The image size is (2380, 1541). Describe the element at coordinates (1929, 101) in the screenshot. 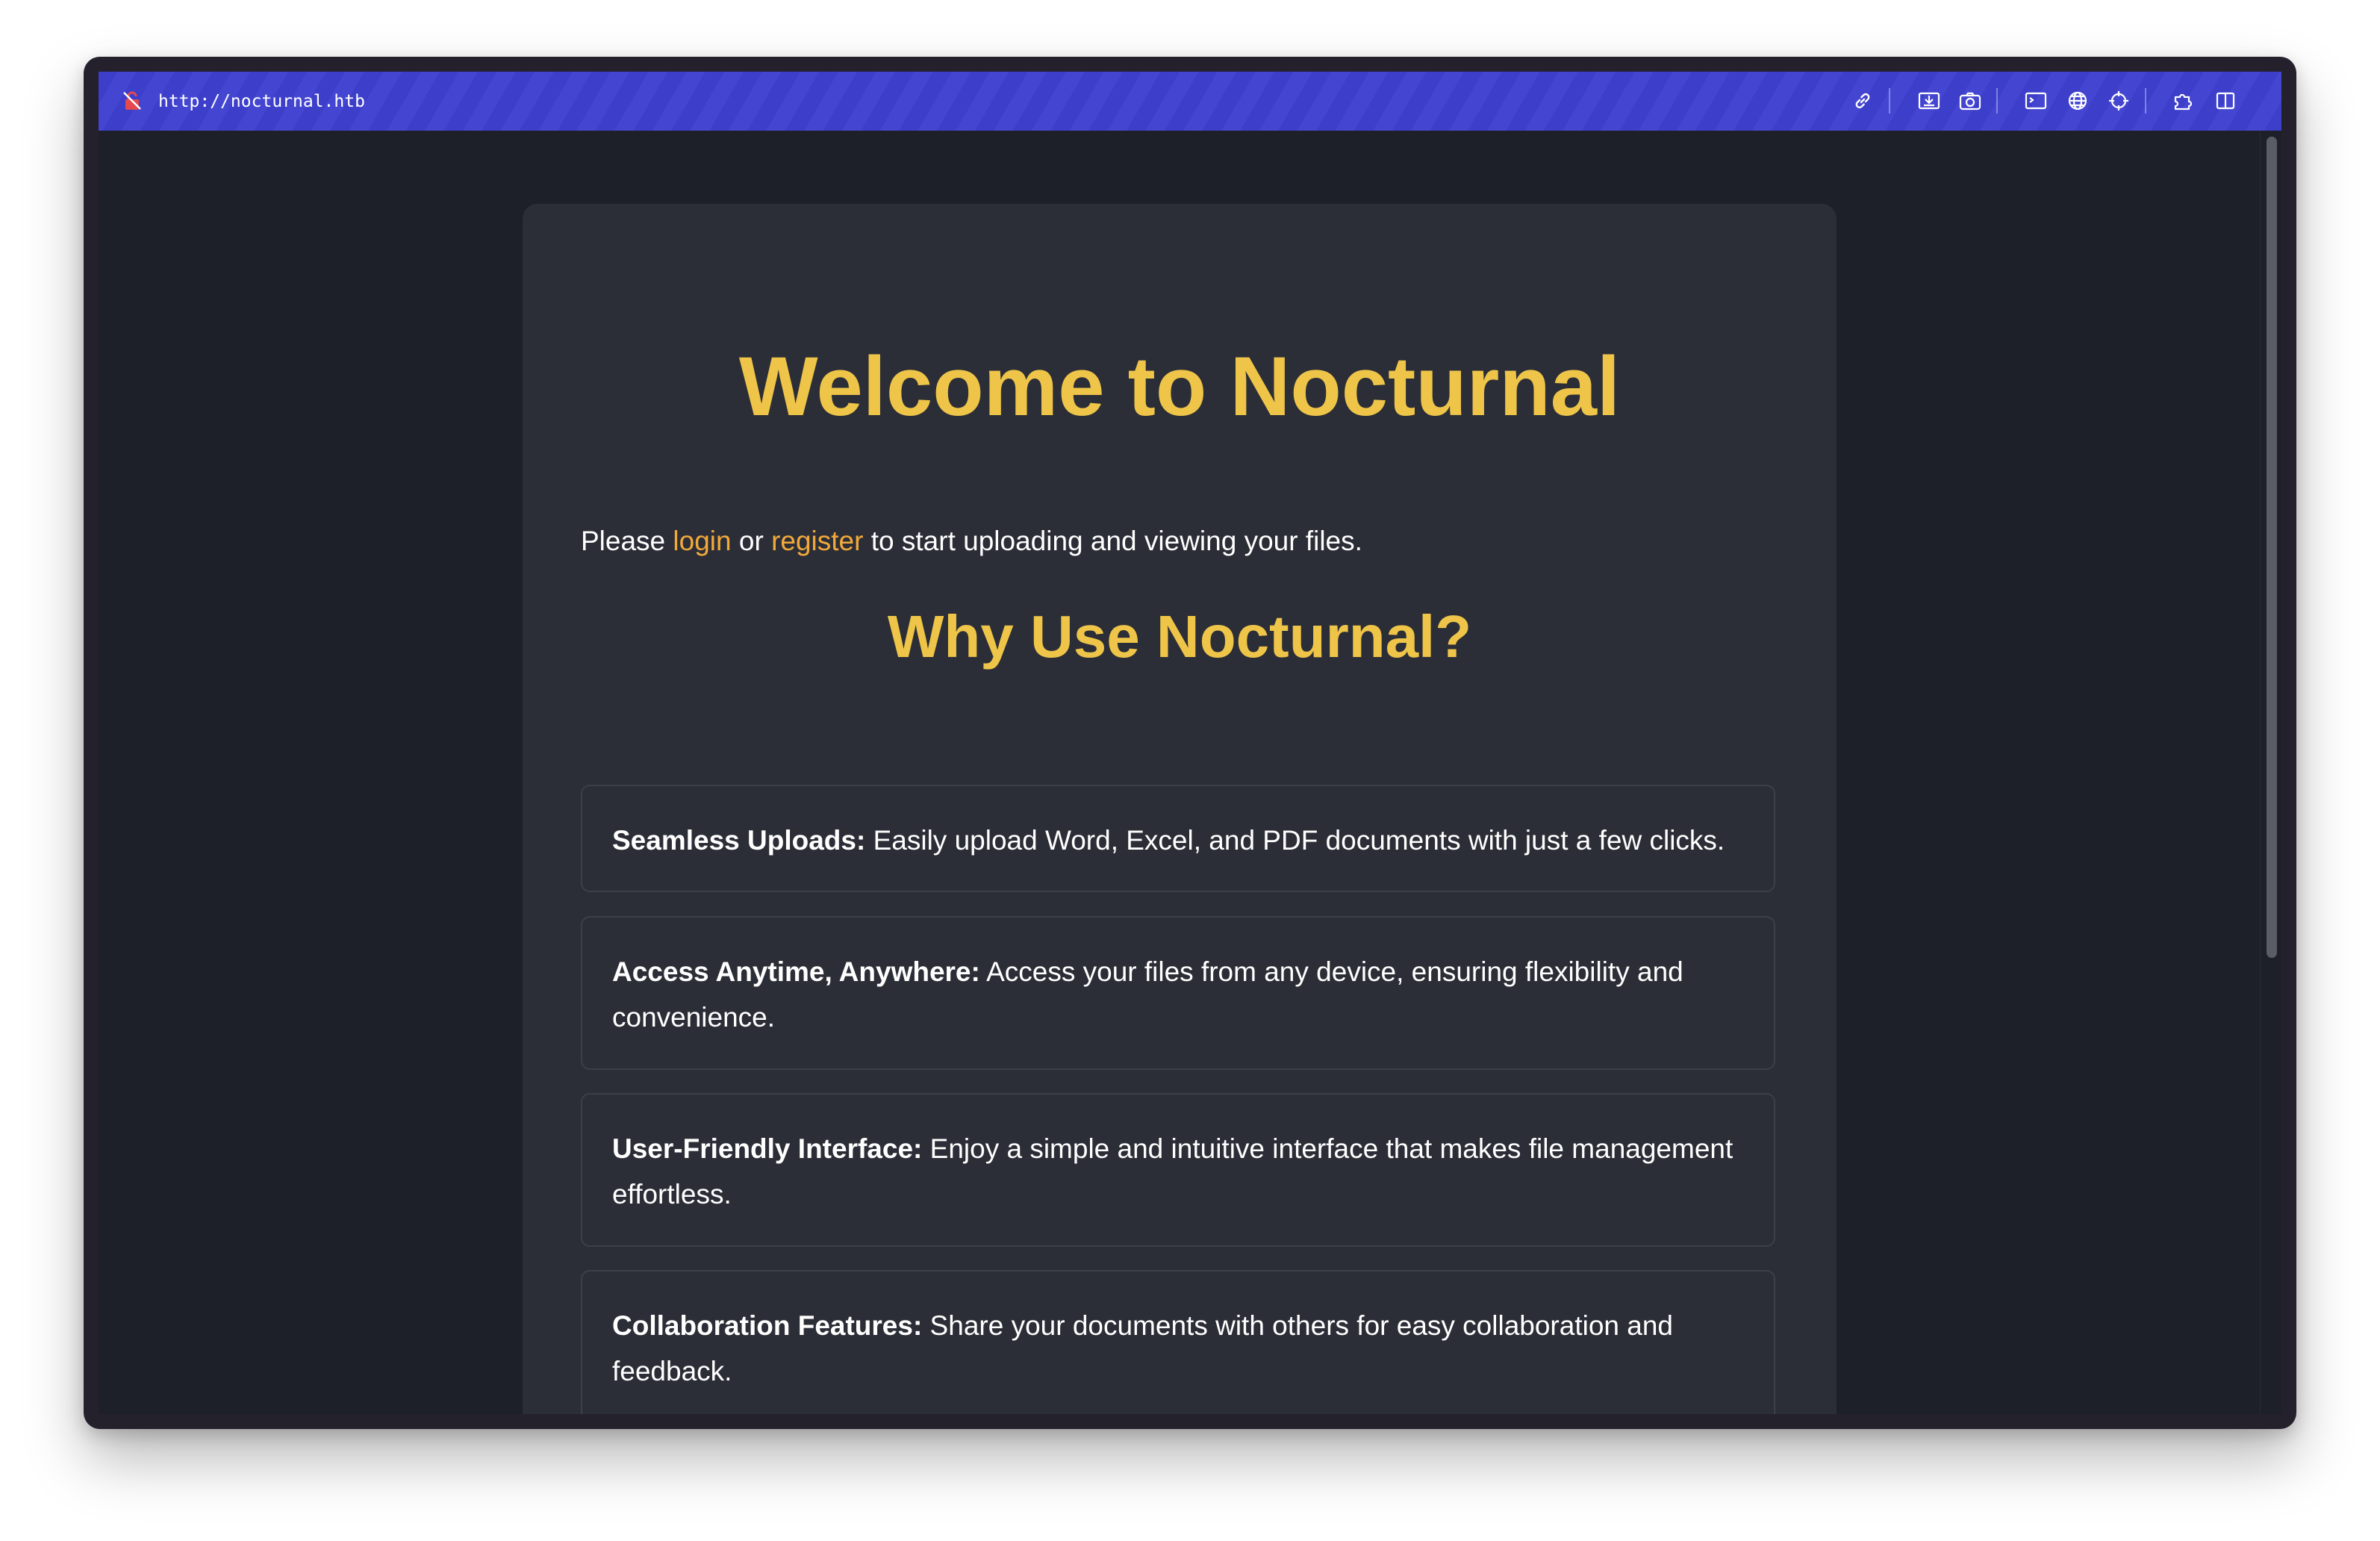

I see `screenshot-region-icon` at that location.